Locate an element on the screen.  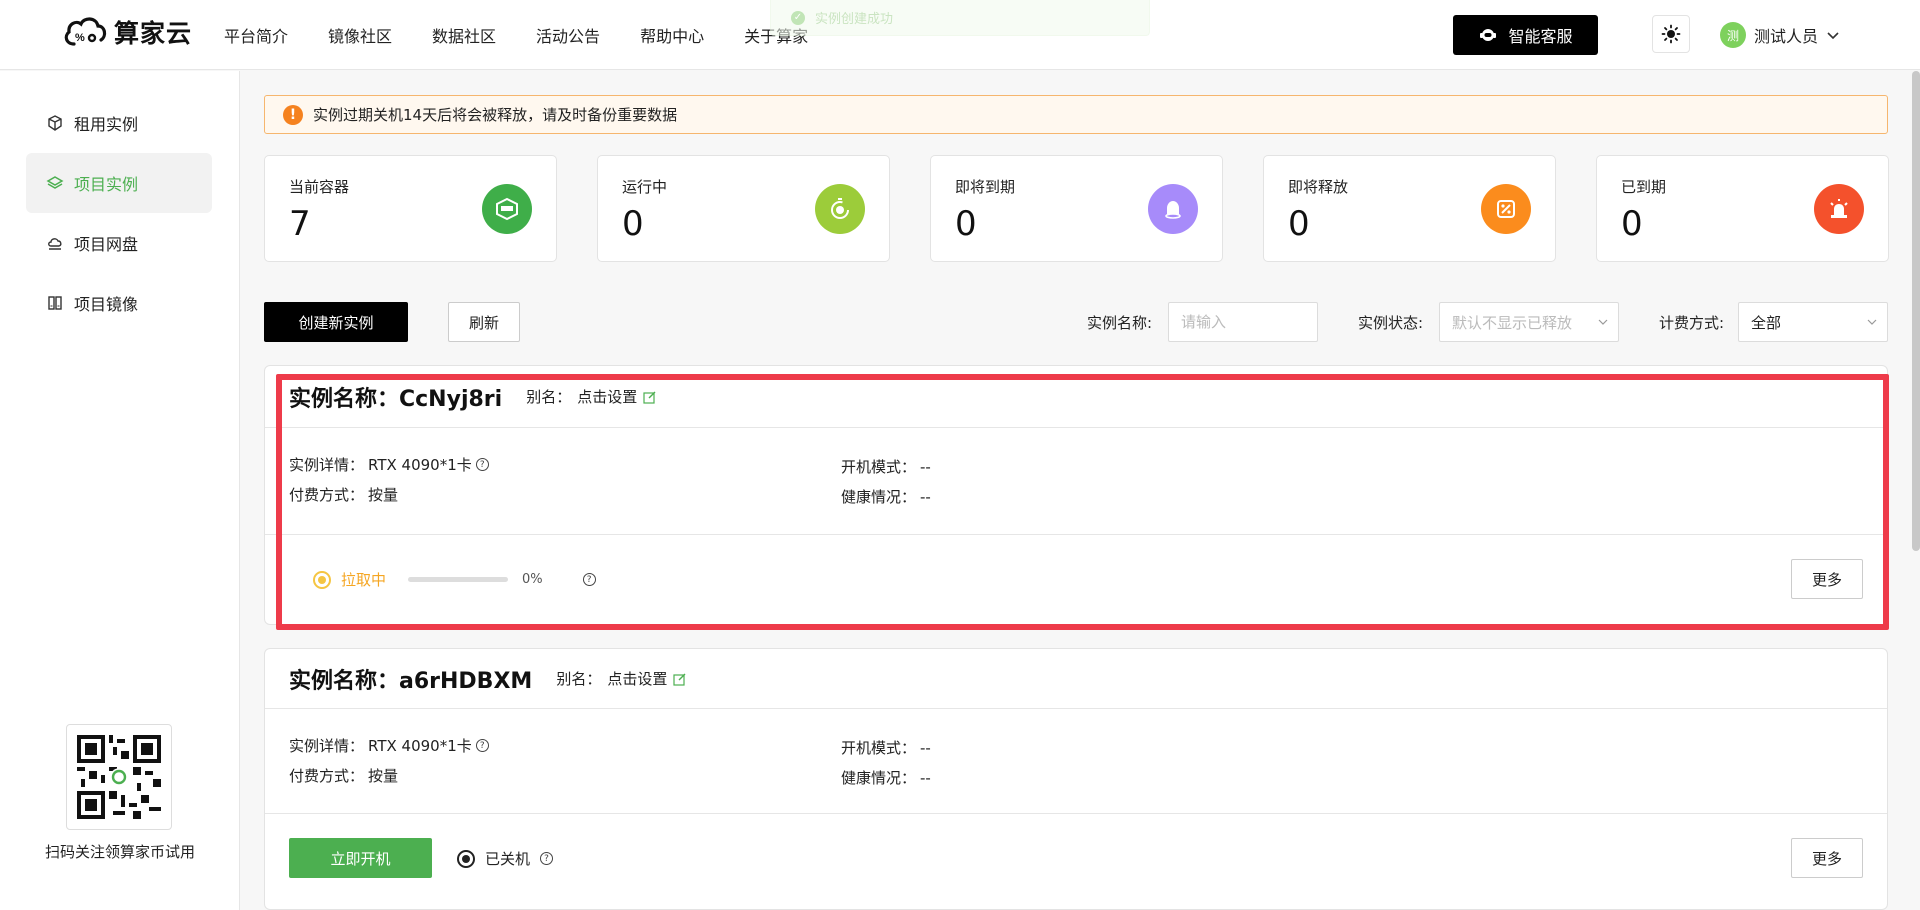
logo-cloud-icon: % is located at coordinates (85, 31).